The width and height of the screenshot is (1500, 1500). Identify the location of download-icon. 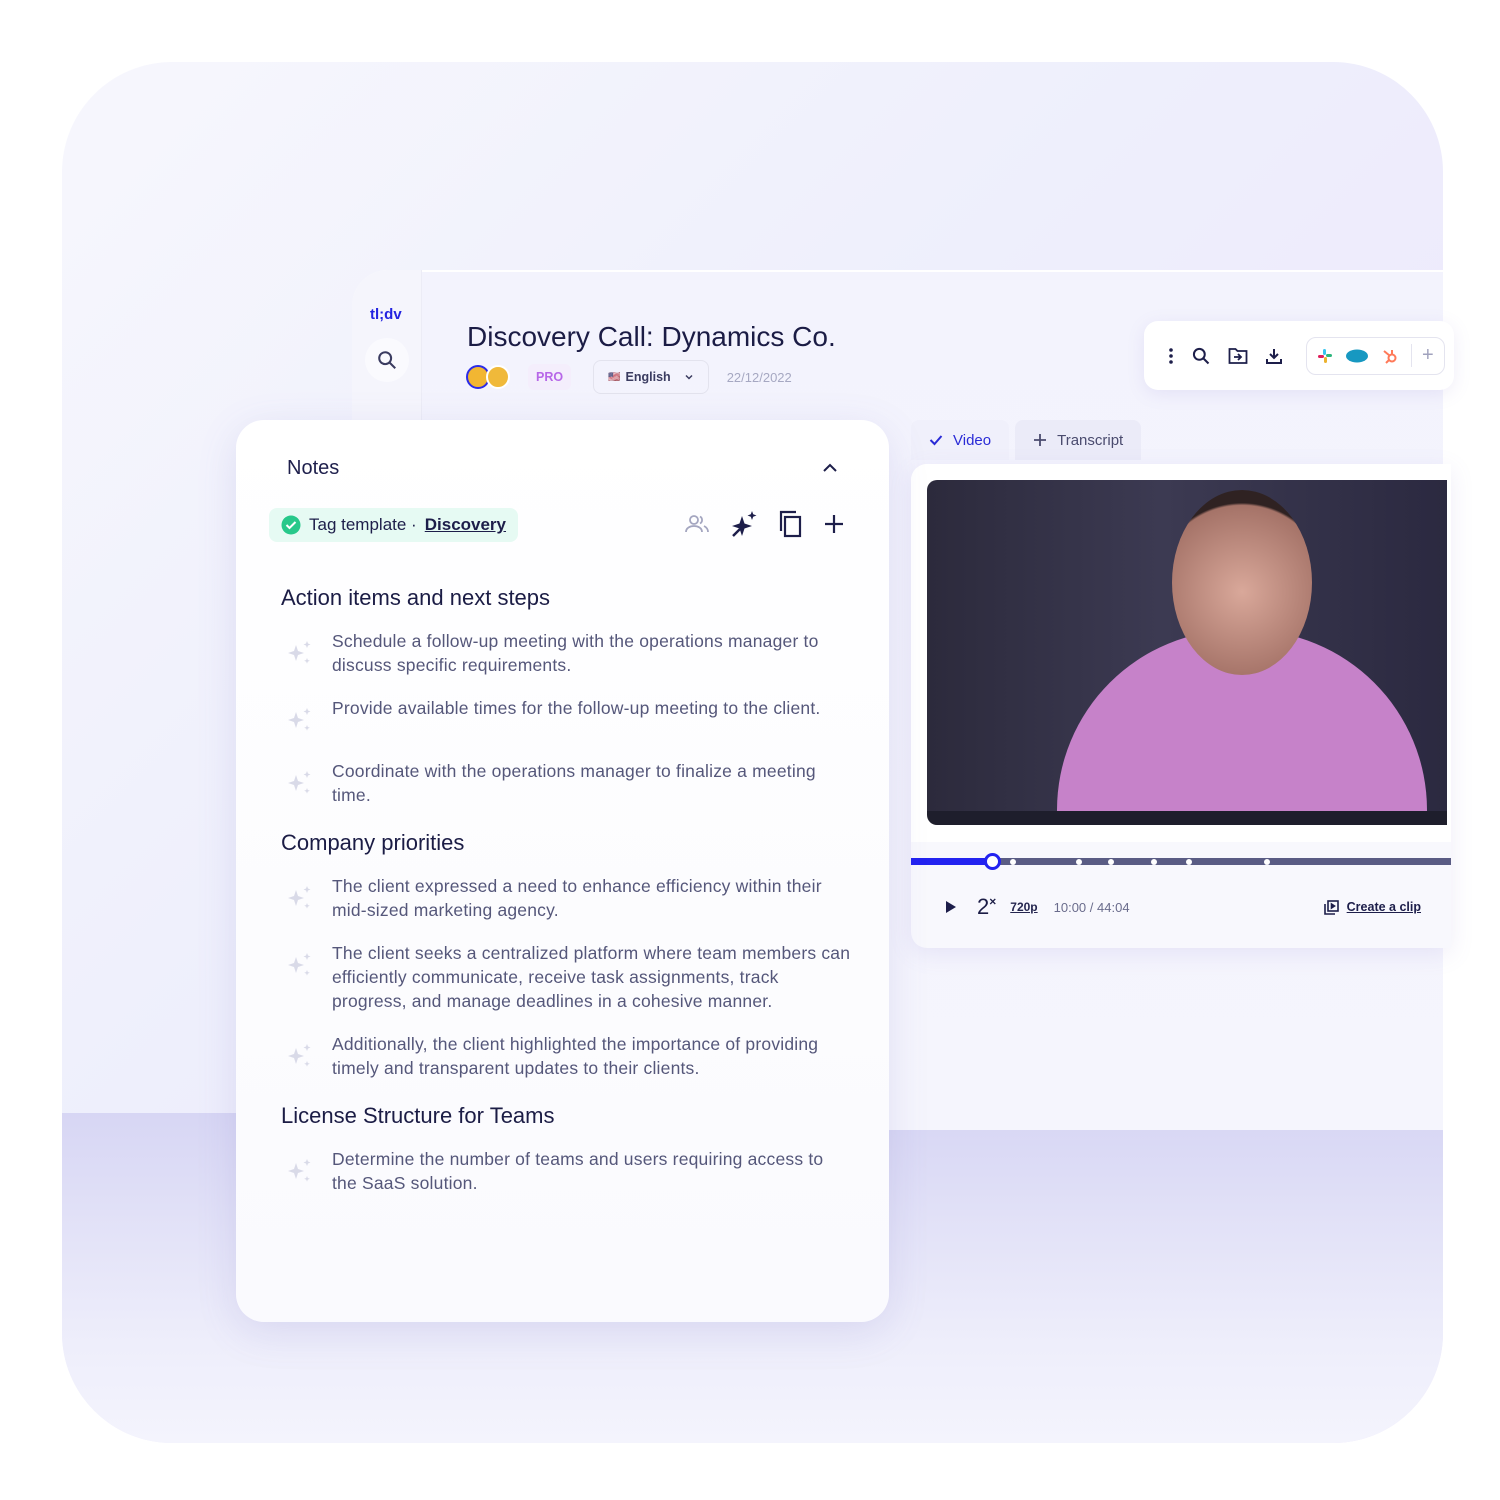
(1274, 356).